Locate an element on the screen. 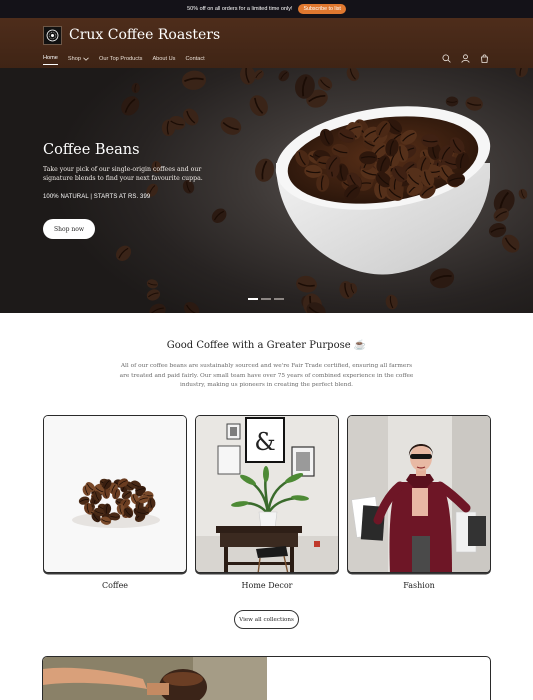  collection-label-fashion: Fashion is located at coordinates (419, 585).